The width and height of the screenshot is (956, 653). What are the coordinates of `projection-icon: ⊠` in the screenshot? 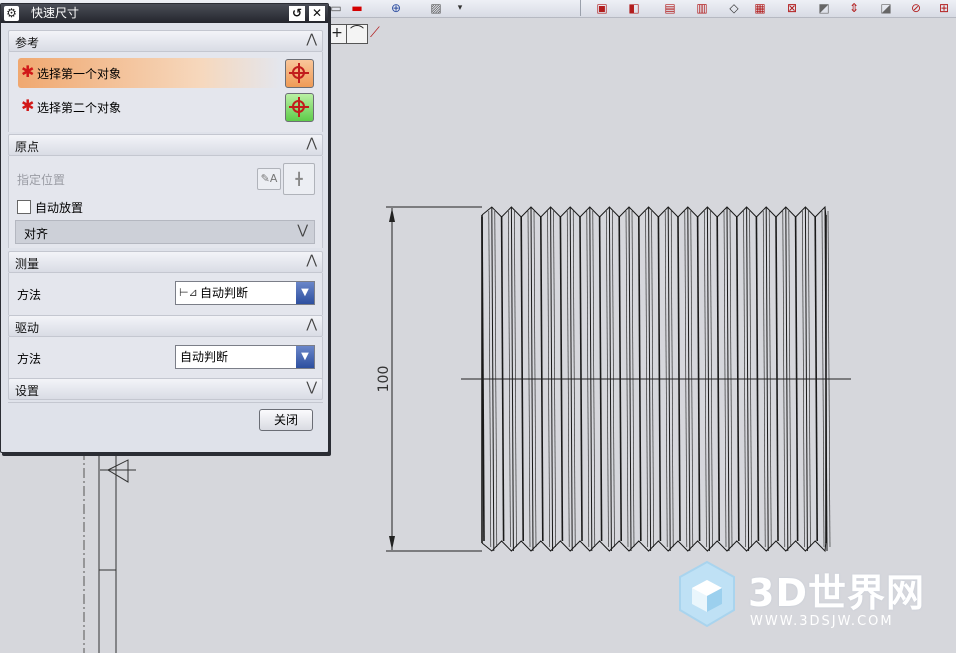 It's located at (792, 8).